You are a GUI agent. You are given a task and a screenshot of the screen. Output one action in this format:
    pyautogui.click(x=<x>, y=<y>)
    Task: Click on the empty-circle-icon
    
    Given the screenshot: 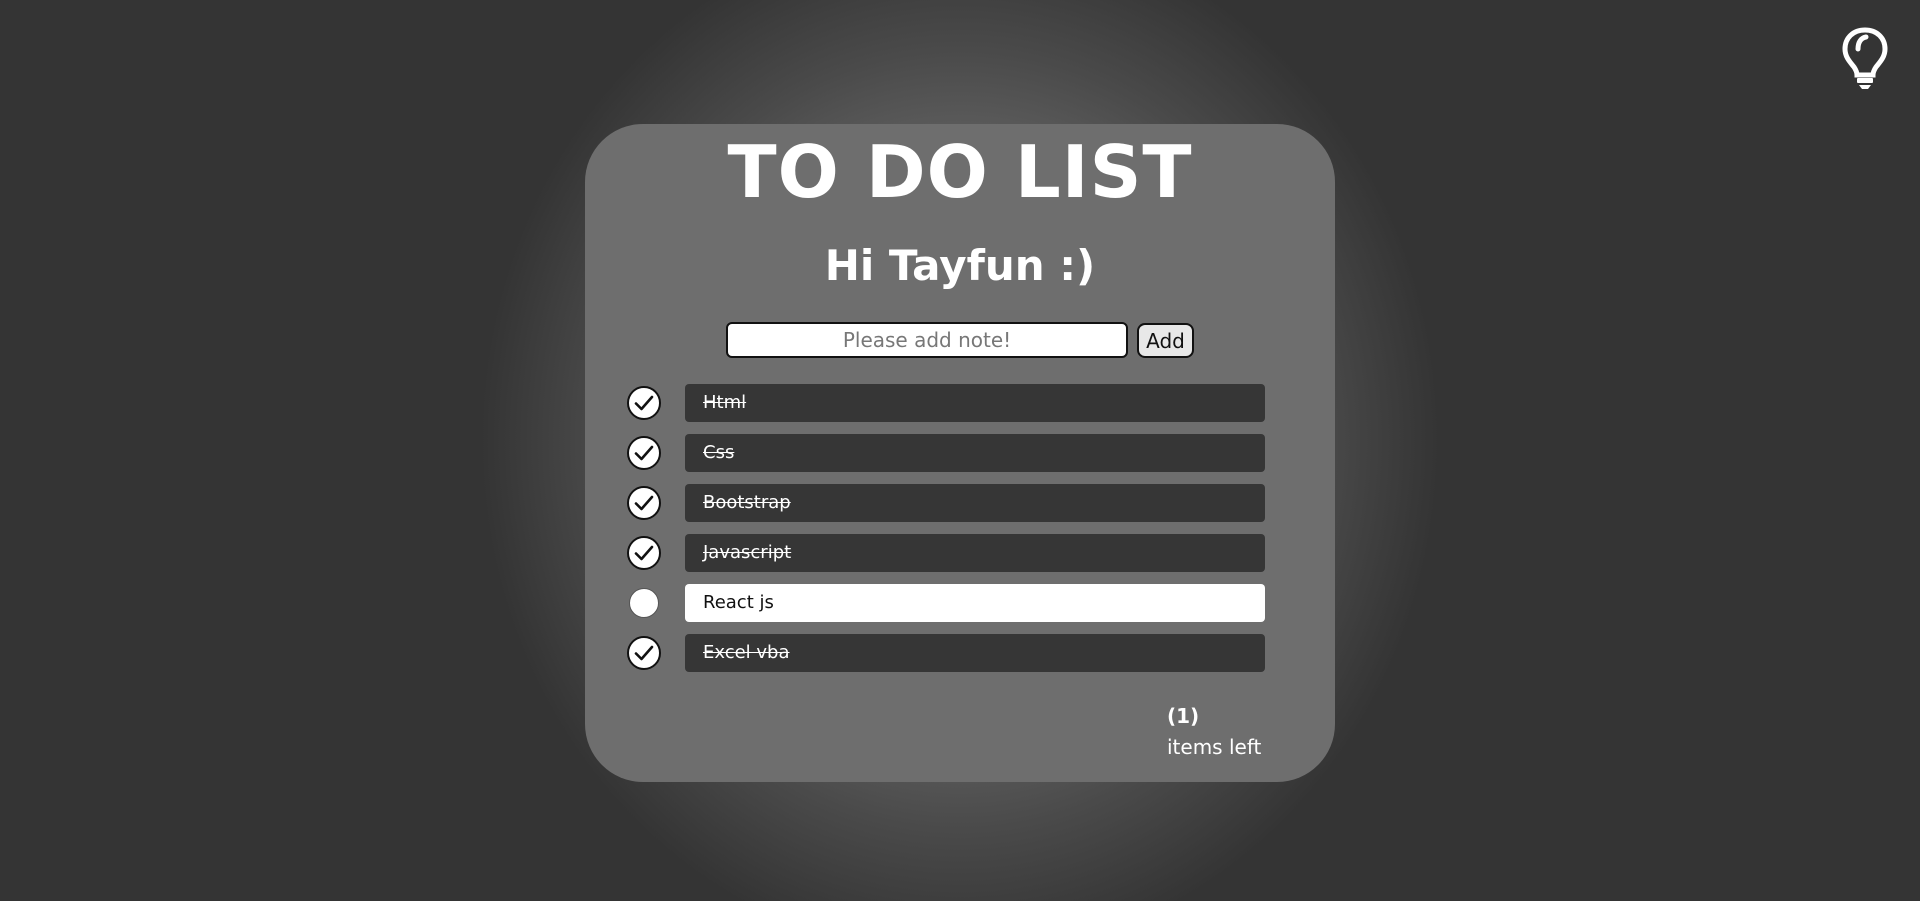 What is the action you would take?
    pyautogui.click(x=644, y=603)
    